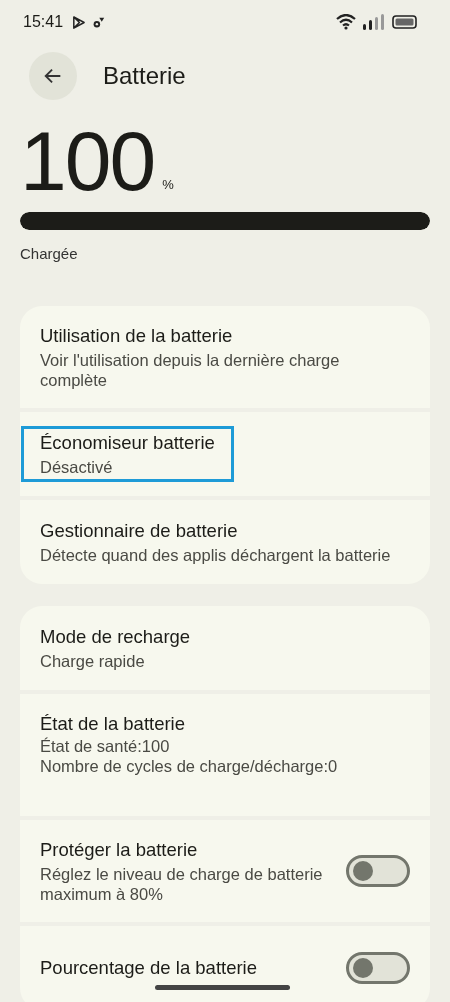 The image size is (450, 1002). I want to click on settings-item: Pourcentage de la batterie, so click(225, 964).